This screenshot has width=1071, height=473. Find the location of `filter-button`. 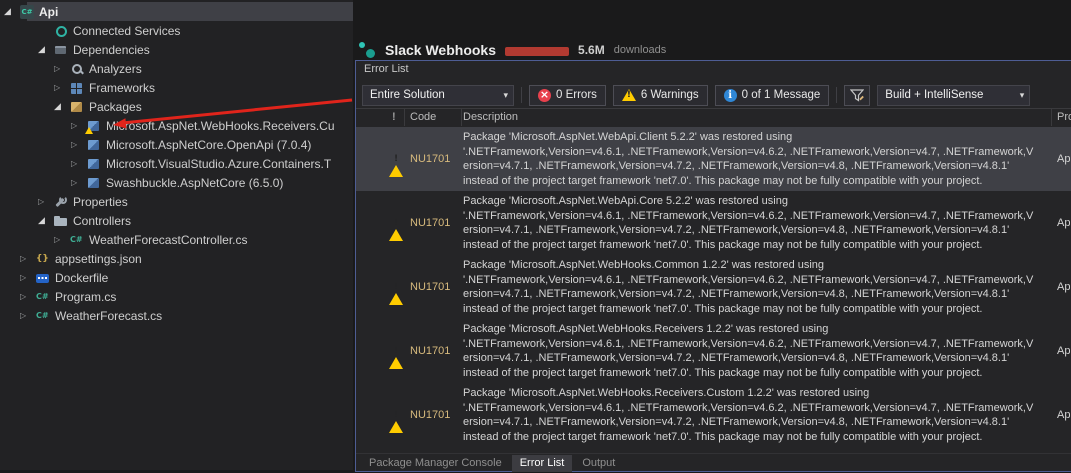

filter-button is located at coordinates (857, 95).